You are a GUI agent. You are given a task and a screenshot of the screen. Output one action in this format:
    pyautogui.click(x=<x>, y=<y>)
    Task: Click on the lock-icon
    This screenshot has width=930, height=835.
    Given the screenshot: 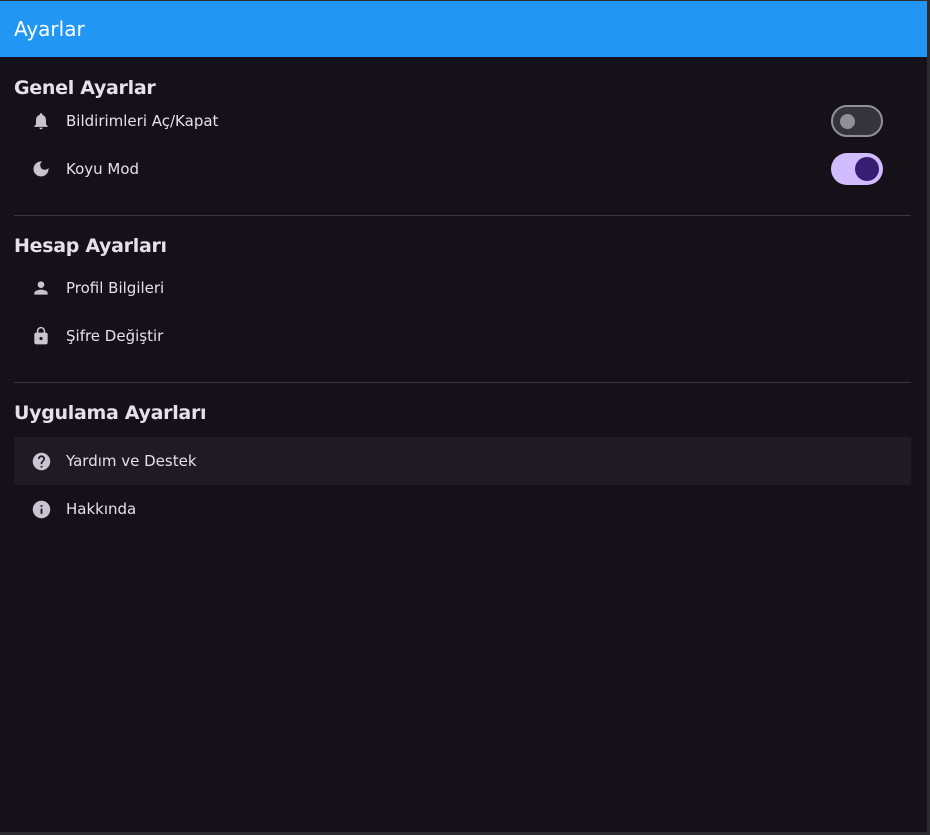 What is the action you would take?
    pyautogui.click(x=41, y=336)
    